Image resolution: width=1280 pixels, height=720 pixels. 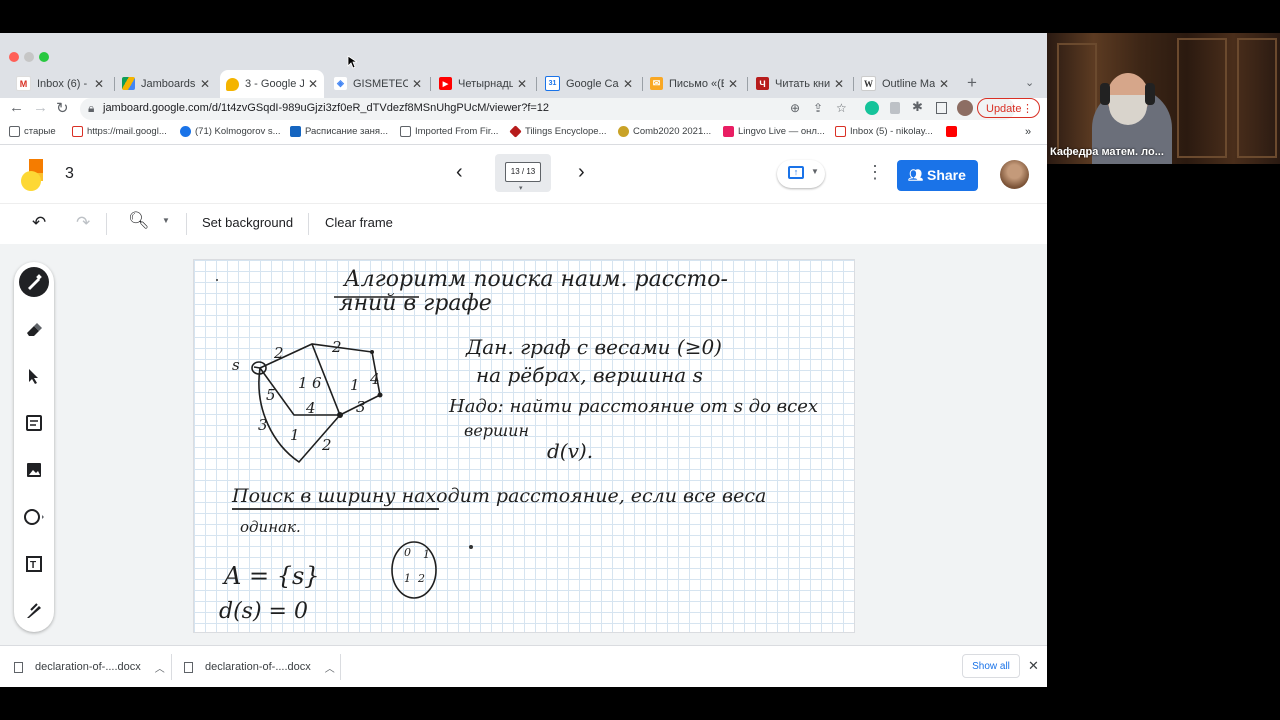 What do you see at coordinates (32, 131) in the screenshot?
I see `bookmark-item: старые` at bounding box center [32, 131].